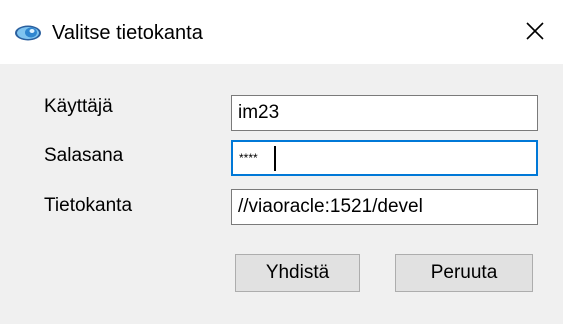 This screenshot has width=563, height=324. Describe the element at coordinates (384, 158) in the screenshot. I see `password-field` at that location.